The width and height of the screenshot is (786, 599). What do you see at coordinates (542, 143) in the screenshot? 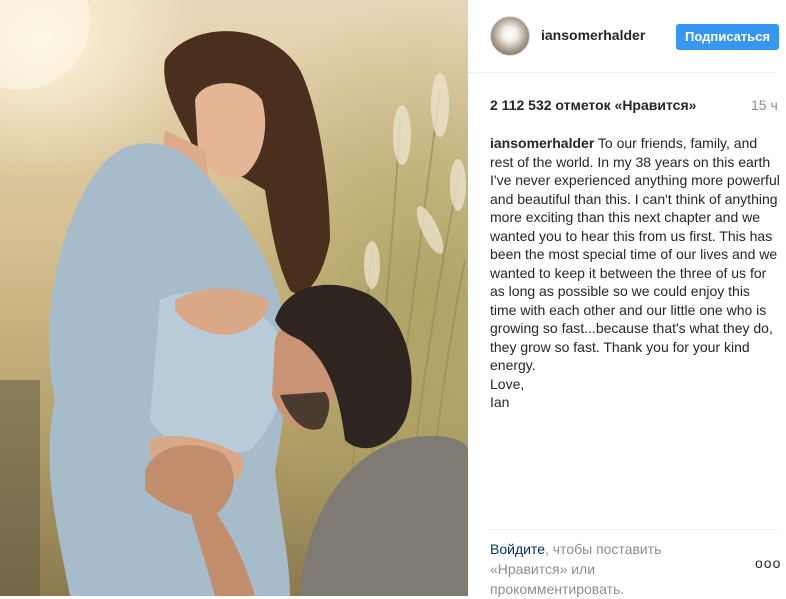
I see `caption-username: iansomerhalder` at bounding box center [542, 143].